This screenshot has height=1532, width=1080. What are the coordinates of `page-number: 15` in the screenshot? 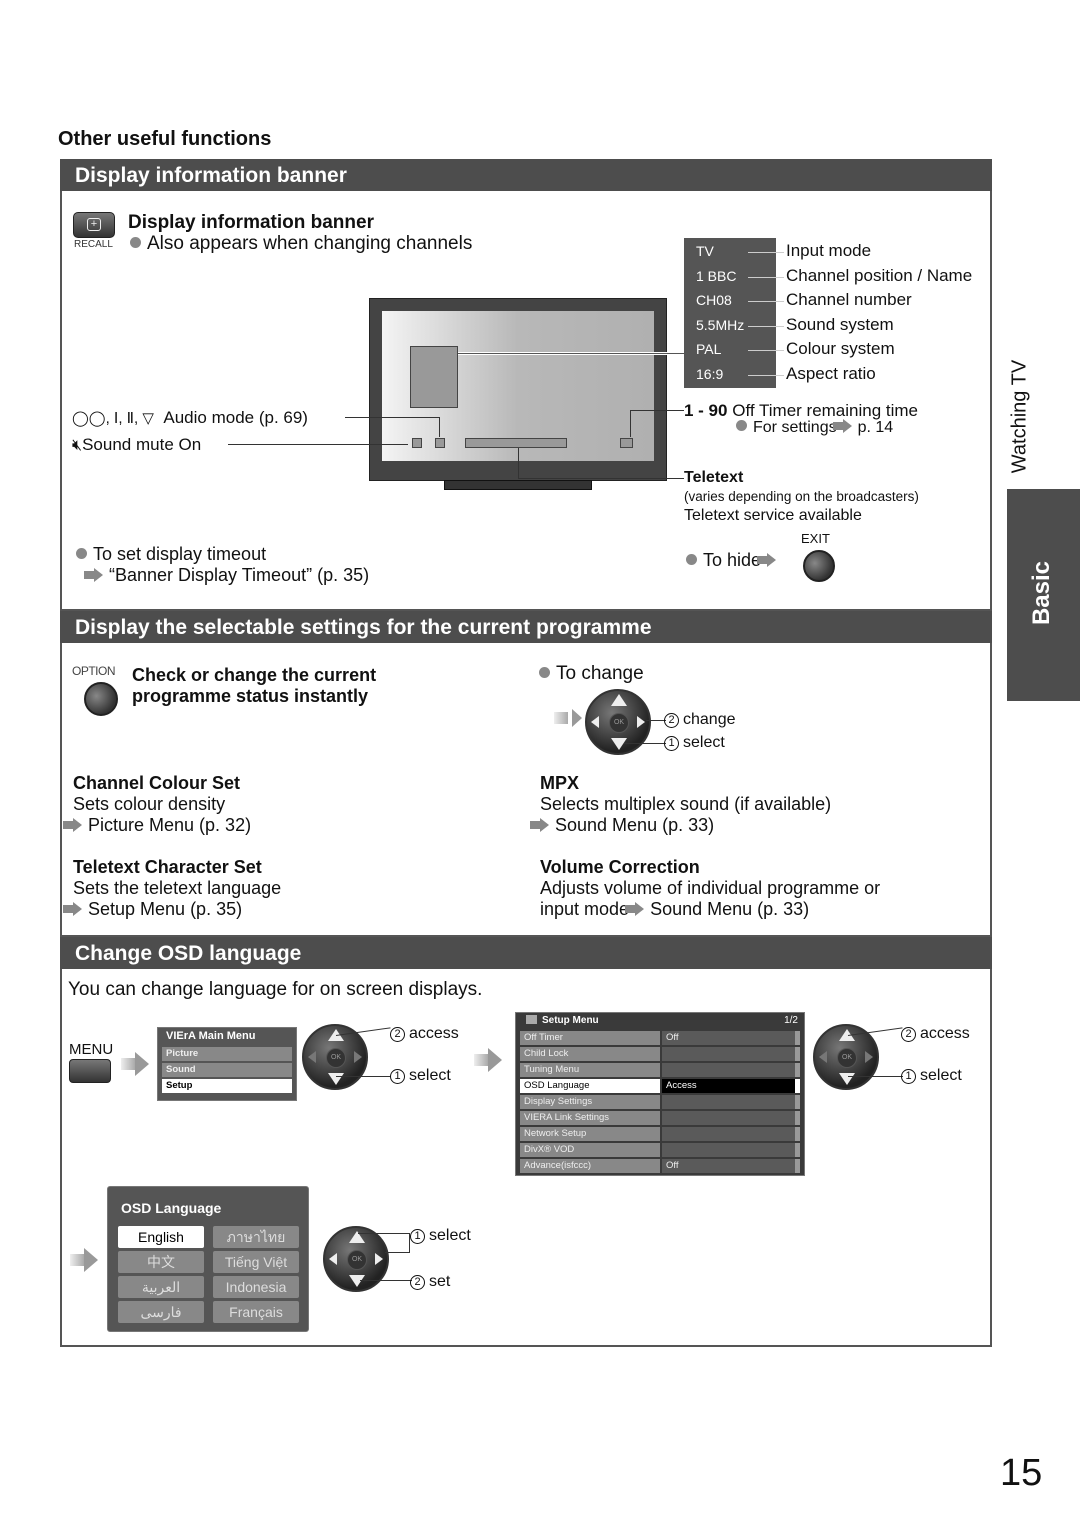 It's located at (1021, 1473).